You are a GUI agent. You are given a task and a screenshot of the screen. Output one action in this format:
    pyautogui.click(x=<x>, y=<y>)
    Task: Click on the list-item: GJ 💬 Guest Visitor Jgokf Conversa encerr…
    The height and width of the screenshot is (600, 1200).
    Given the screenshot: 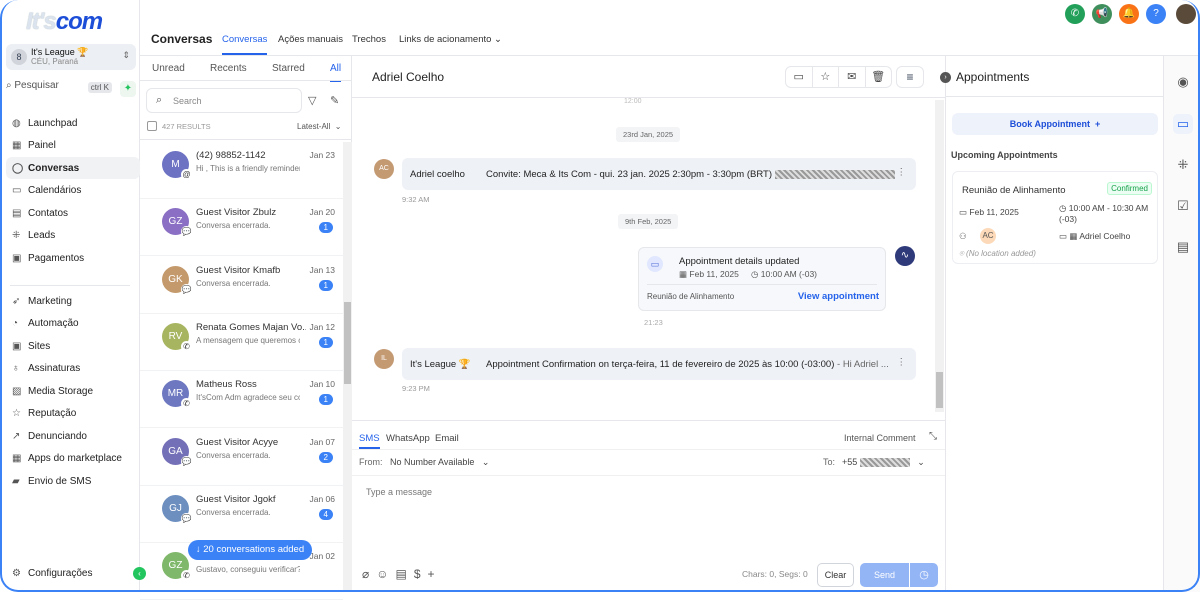 What is the action you would take?
    pyautogui.click(x=241, y=514)
    